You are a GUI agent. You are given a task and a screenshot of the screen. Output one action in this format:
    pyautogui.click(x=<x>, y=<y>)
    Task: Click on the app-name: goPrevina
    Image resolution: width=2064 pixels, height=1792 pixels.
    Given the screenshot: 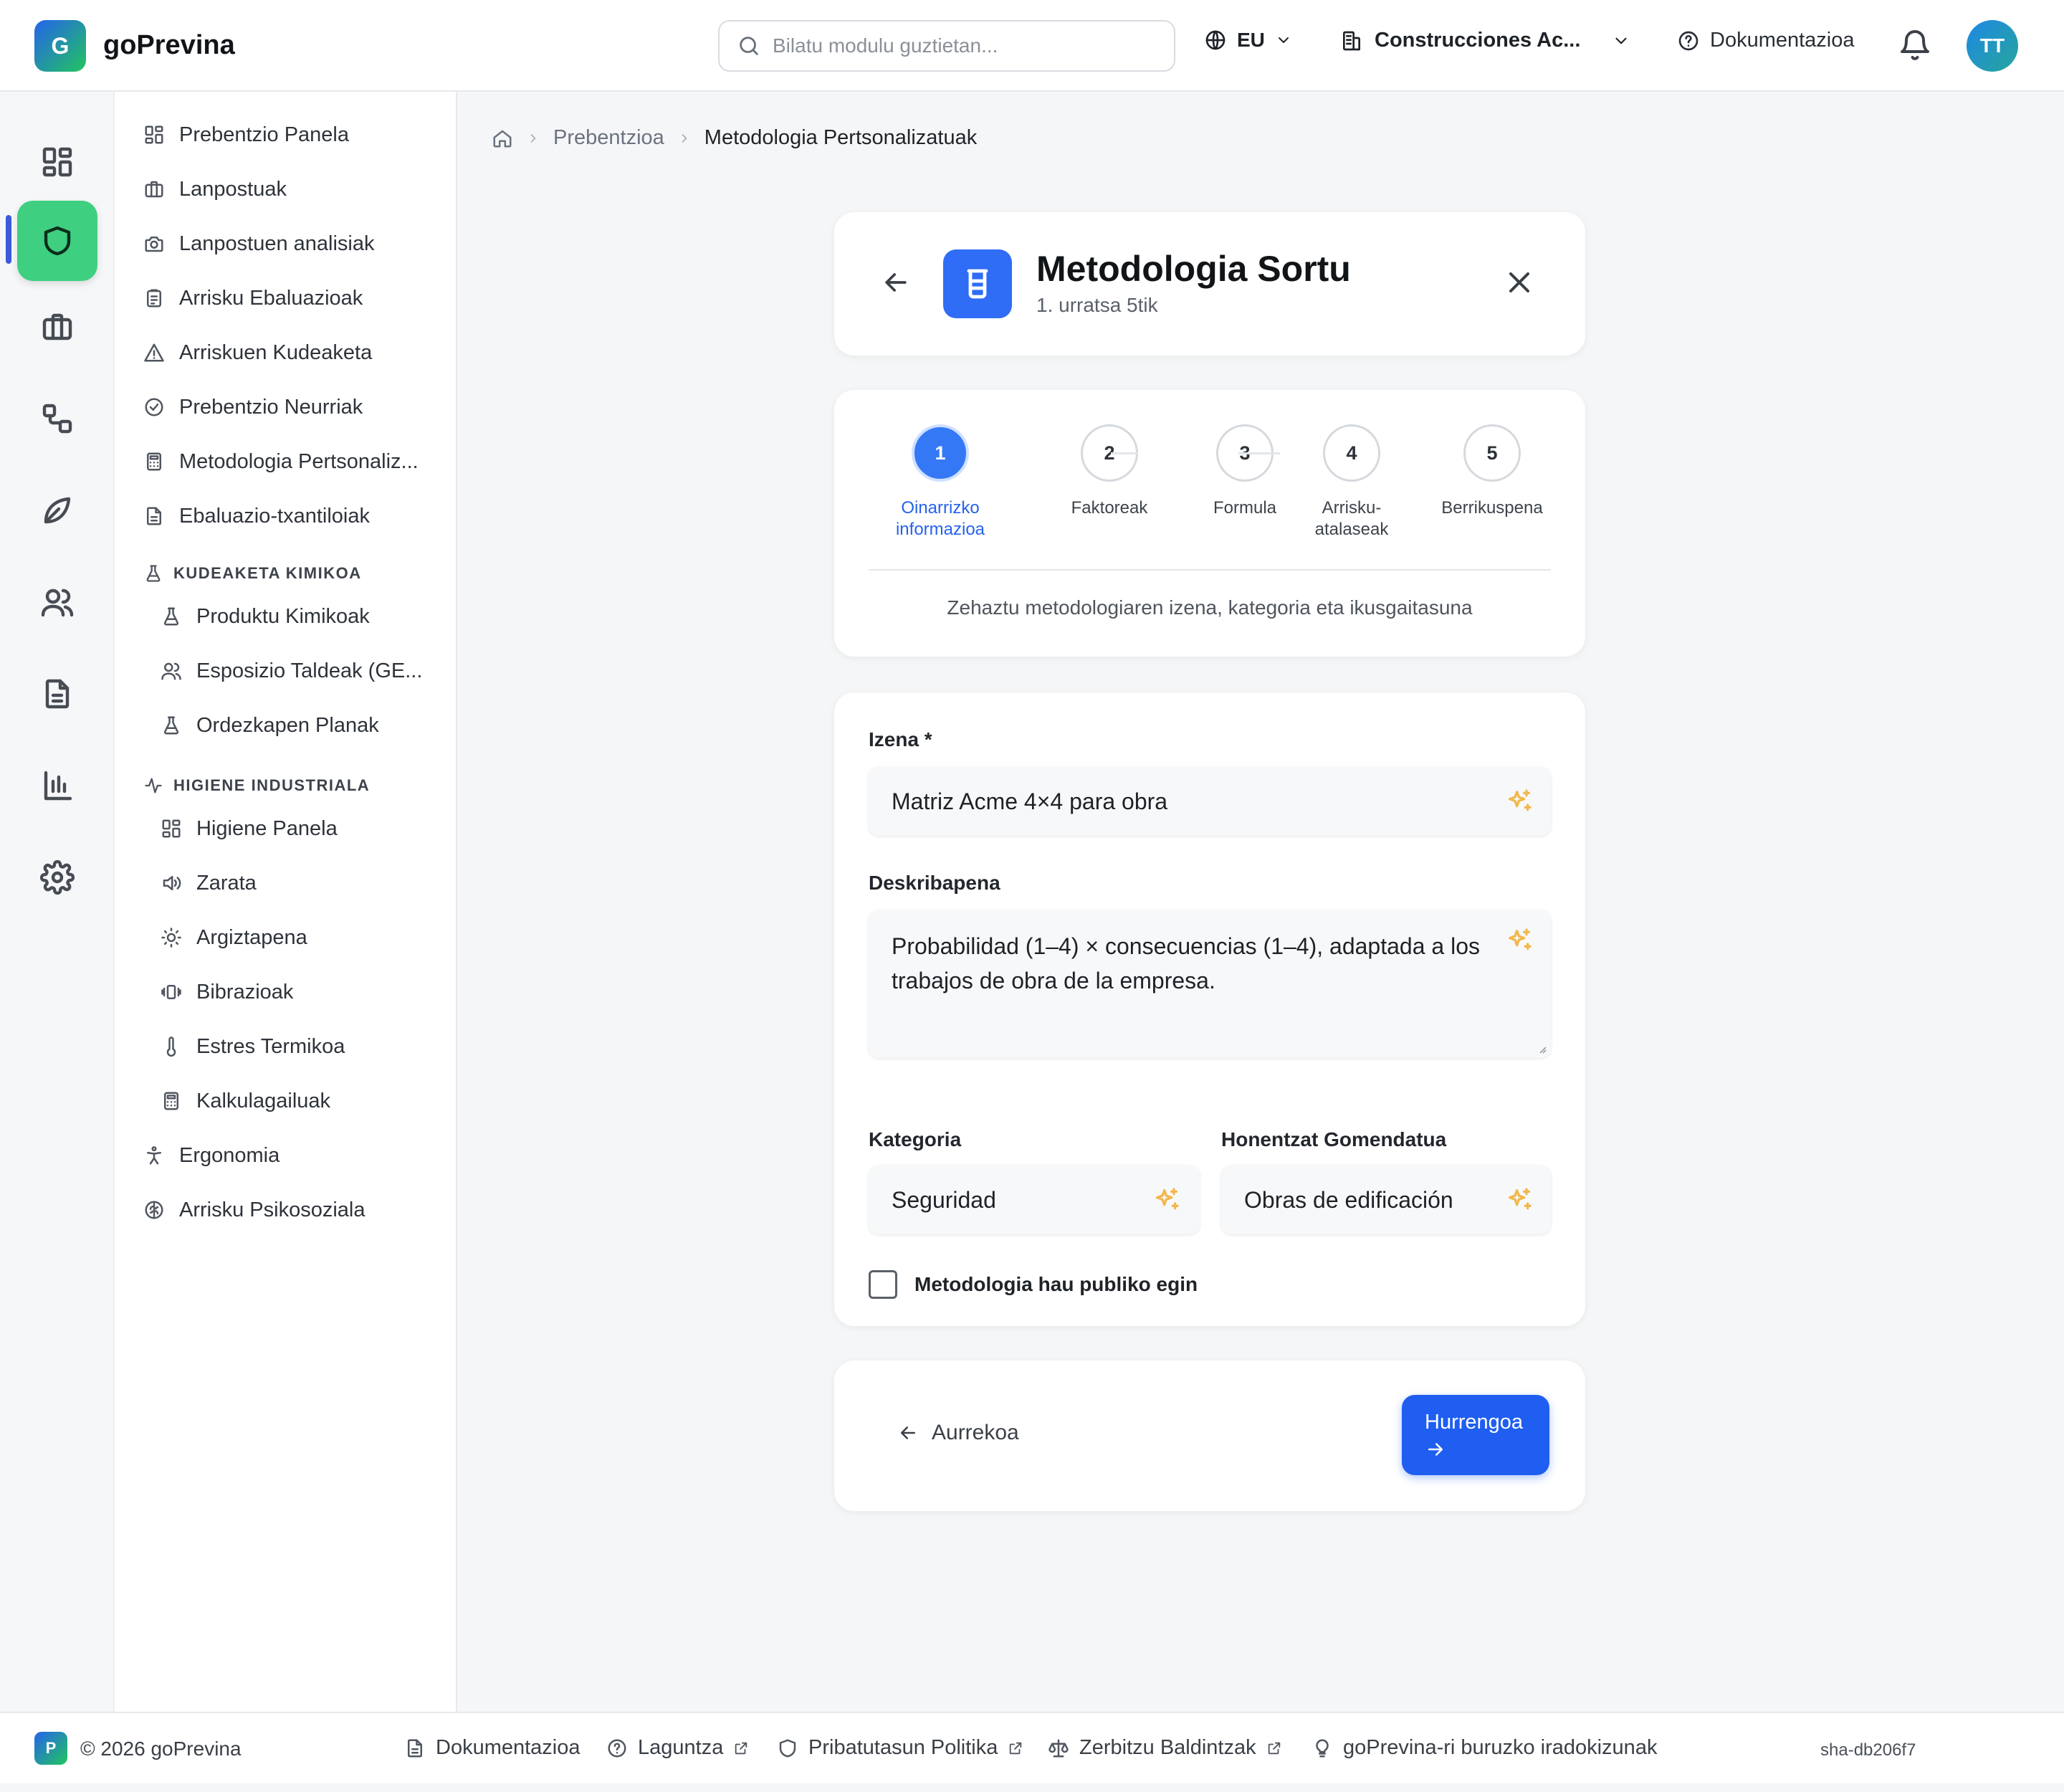 What is the action you would take?
    pyautogui.click(x=169, y=46)
    